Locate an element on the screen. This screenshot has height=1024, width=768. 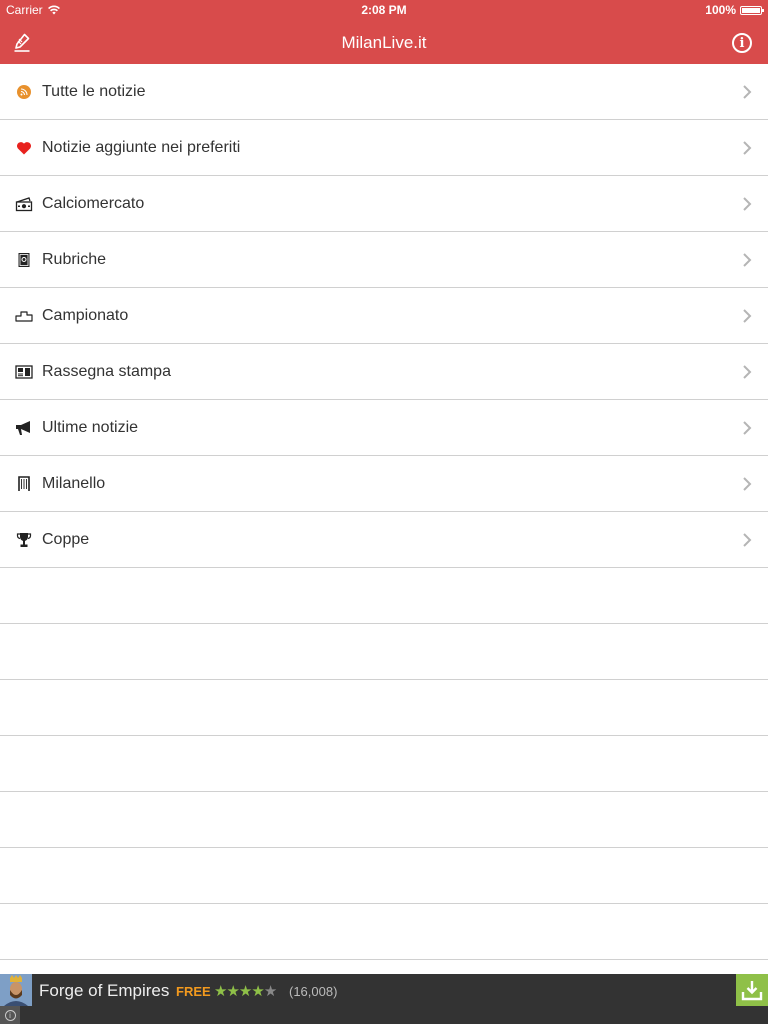
menu-item-tutte-le-notizie: Tutte le notizie is located at coordinates (384, 92).